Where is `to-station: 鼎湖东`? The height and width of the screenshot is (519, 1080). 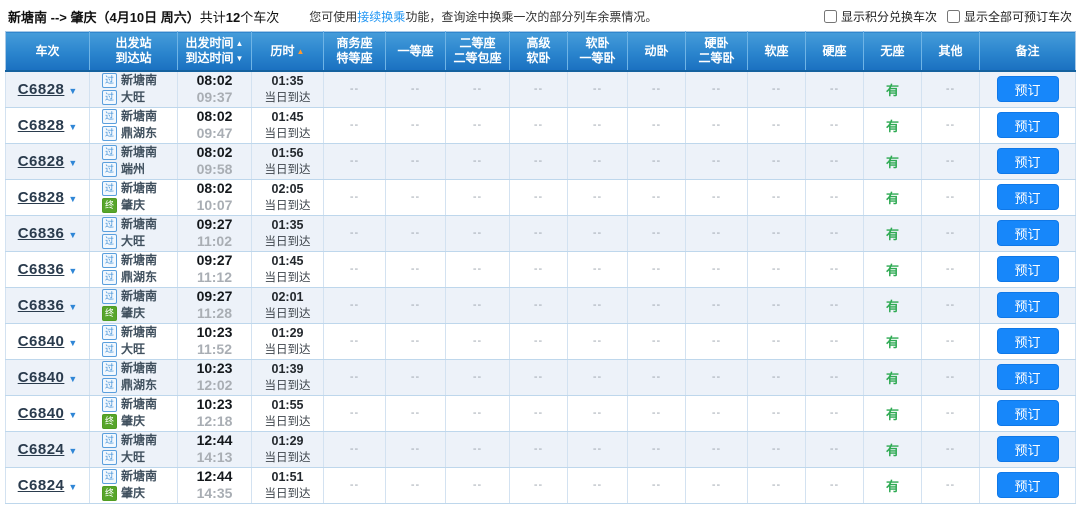
to-station: 鼎湖东 is located at coordinates (139, 277).